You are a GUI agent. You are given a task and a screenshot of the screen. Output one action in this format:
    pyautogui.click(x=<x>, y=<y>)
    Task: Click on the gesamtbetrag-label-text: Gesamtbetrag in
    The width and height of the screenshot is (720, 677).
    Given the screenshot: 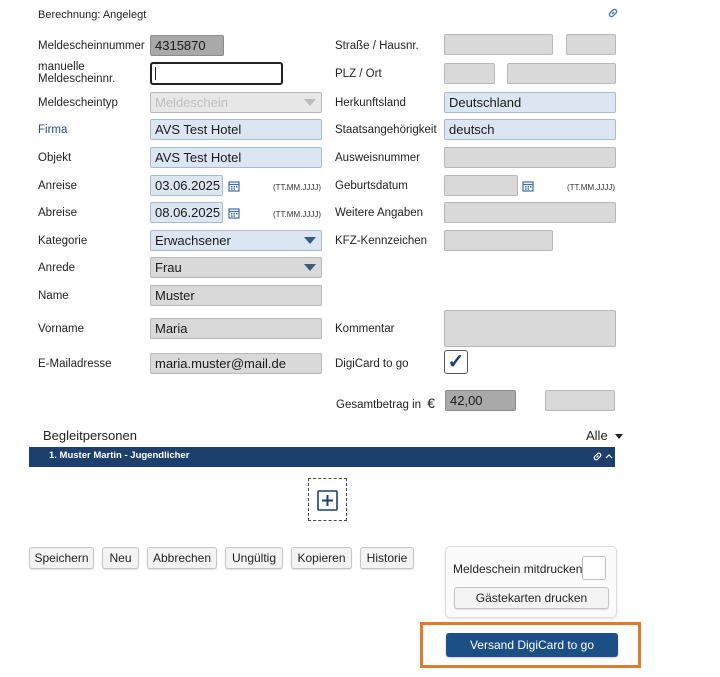 What is the action you would take?
    pyautogui.click(x=379, y=405)
    